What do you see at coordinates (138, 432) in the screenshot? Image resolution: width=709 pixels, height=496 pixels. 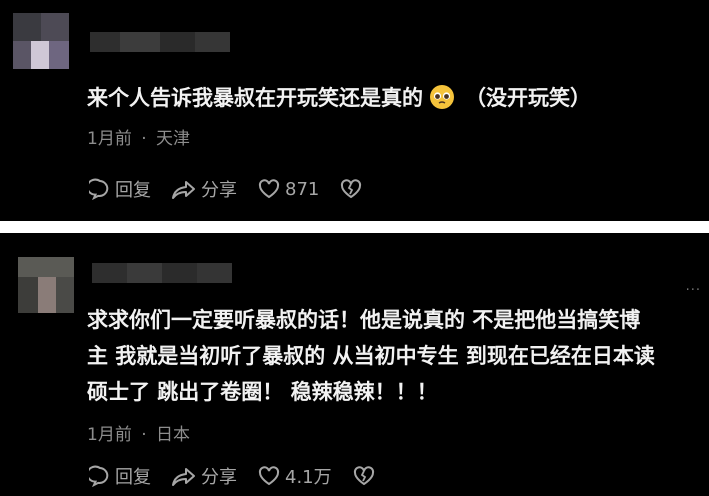 I see `comment-meta: 1月前 · 日本` at bounding box center [138, 432].